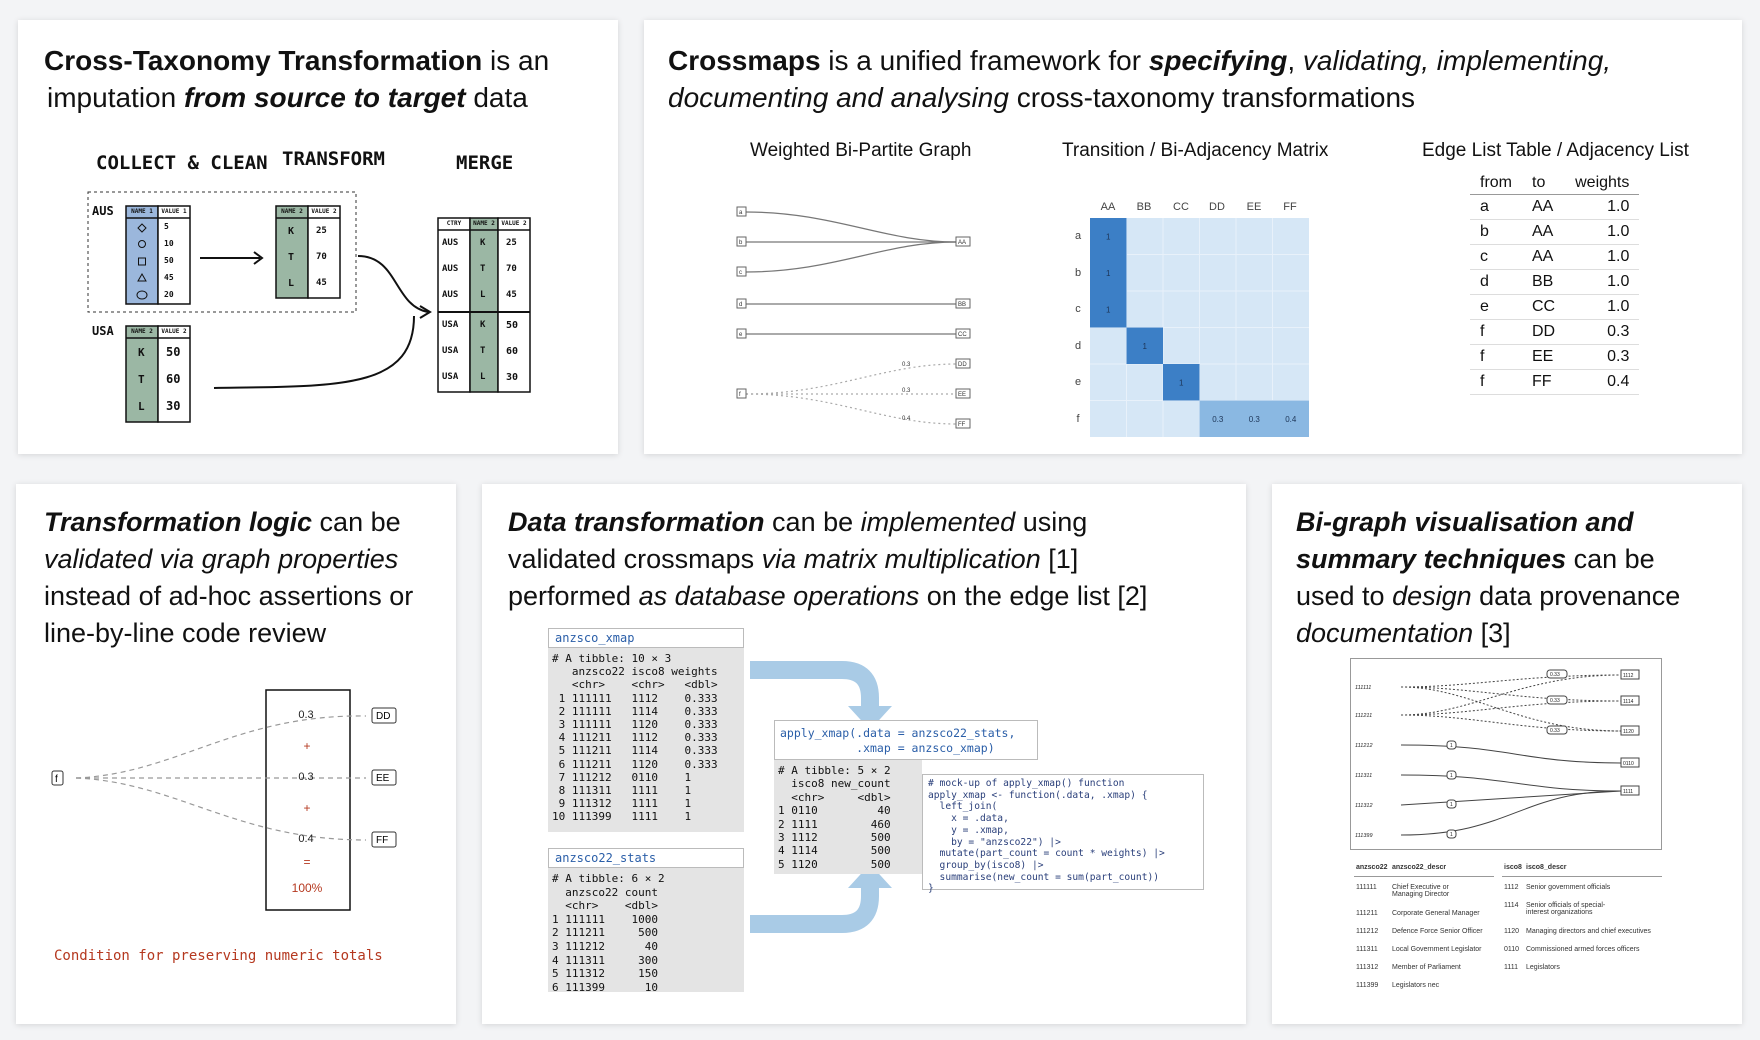  I want to click on isco-header-code: isco8, so click(1513, 867).